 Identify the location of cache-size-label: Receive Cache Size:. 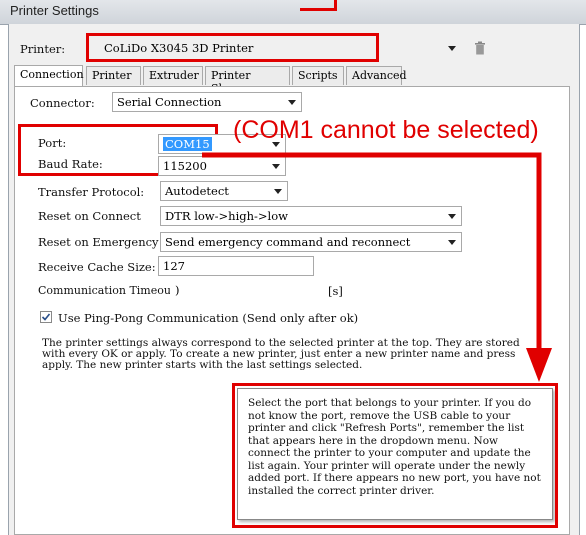
(97, 267).